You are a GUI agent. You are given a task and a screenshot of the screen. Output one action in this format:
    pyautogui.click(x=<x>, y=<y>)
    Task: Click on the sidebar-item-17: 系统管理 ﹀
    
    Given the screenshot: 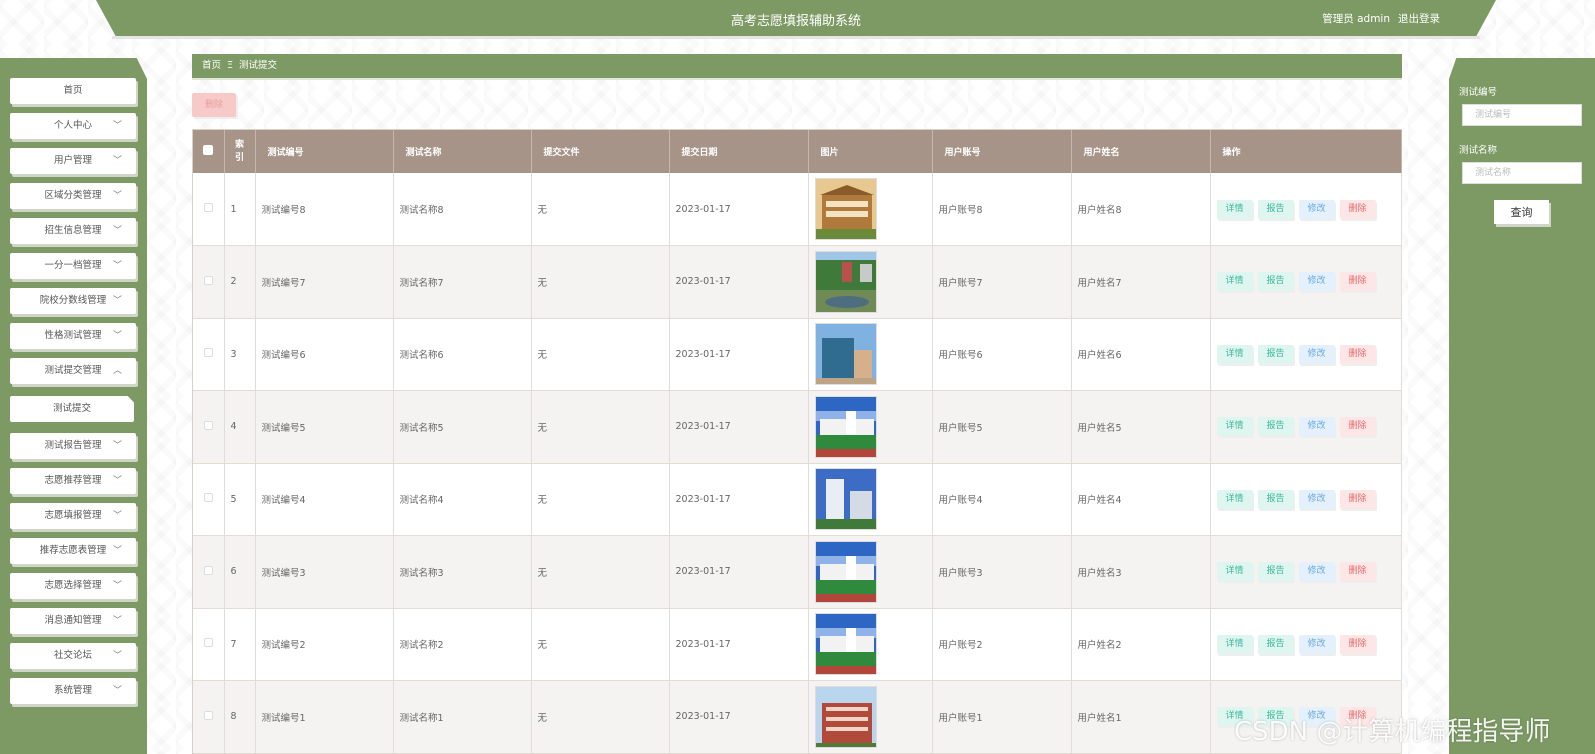 What is the action you would take?
    pyautogui.click(x=73, y=691)
    